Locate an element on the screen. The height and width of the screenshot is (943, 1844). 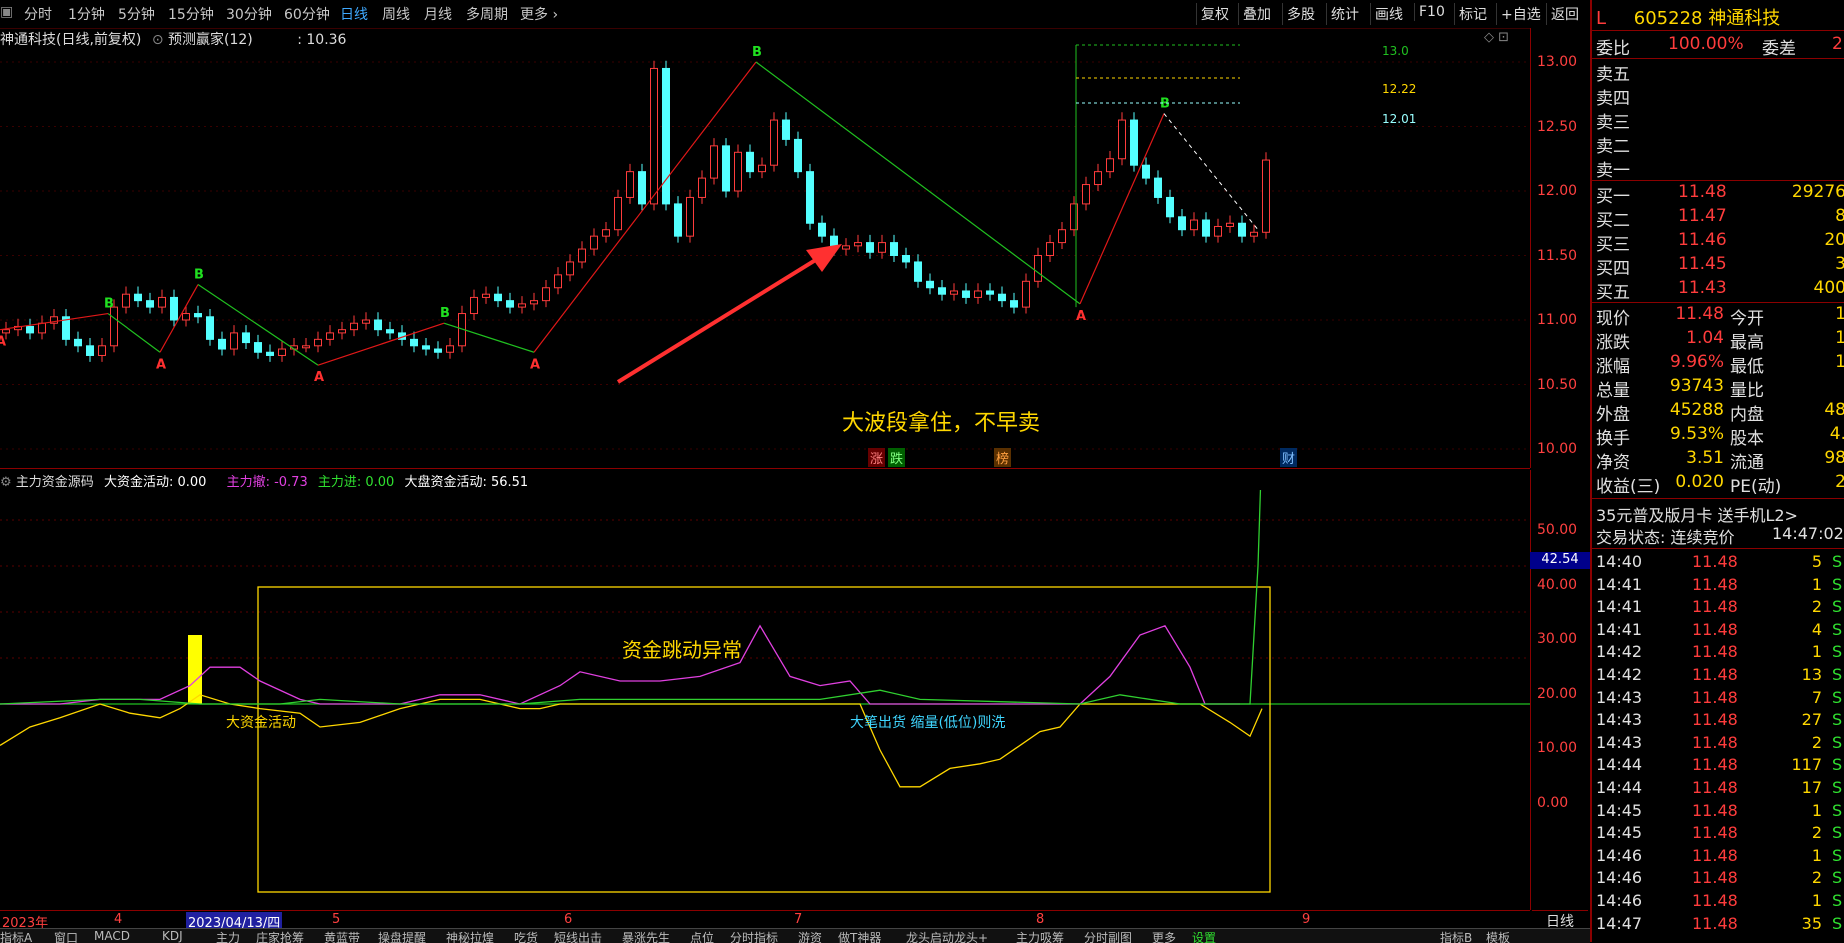
fuquan-button: 复权 is located at coordinates (1214, 14).